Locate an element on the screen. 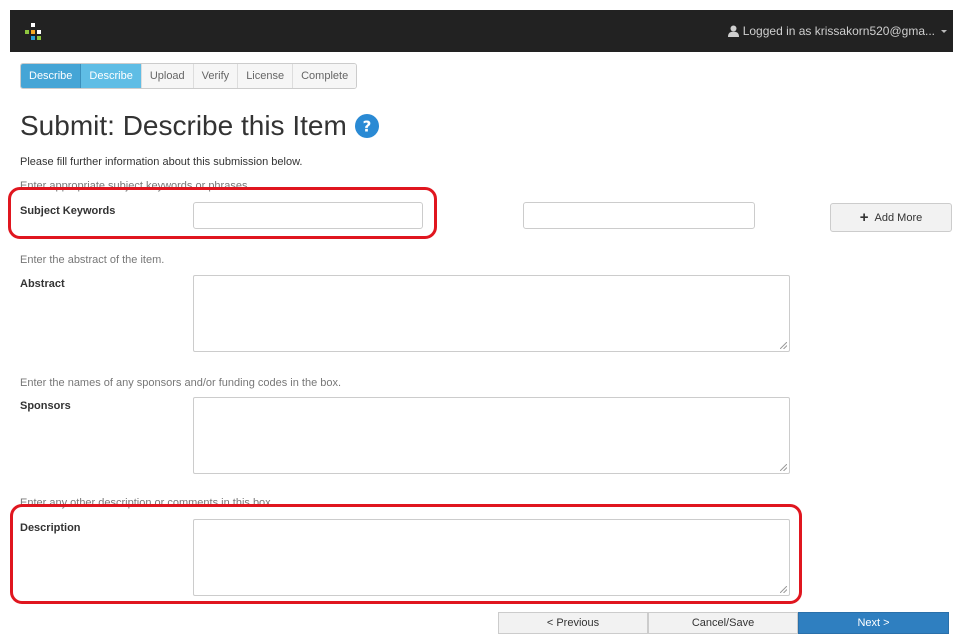 The height and width of the screenshot is (634, 953). step-upload: Upload is located at coordinates (167, 76).